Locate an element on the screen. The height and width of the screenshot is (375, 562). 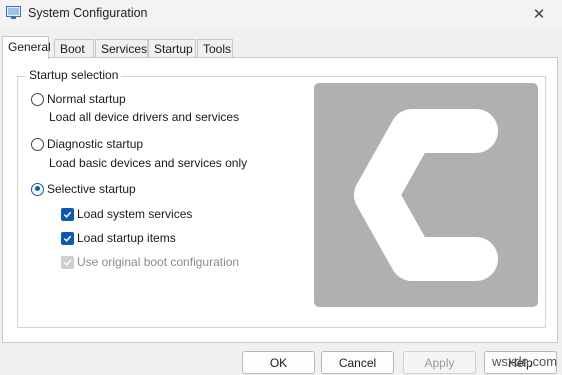
diagnostic-startup-desc: Load basic devices and services only is located at coordinates (148, 163).